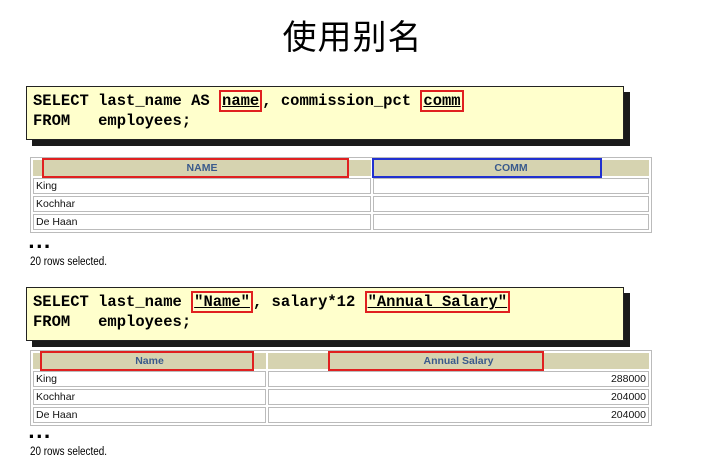 This screenshot has height=464, width=705. What do you see at coordinates (241, 101) in the screenshot?
I see `alias-highlight-name: name` at bounding box center [241, 101].